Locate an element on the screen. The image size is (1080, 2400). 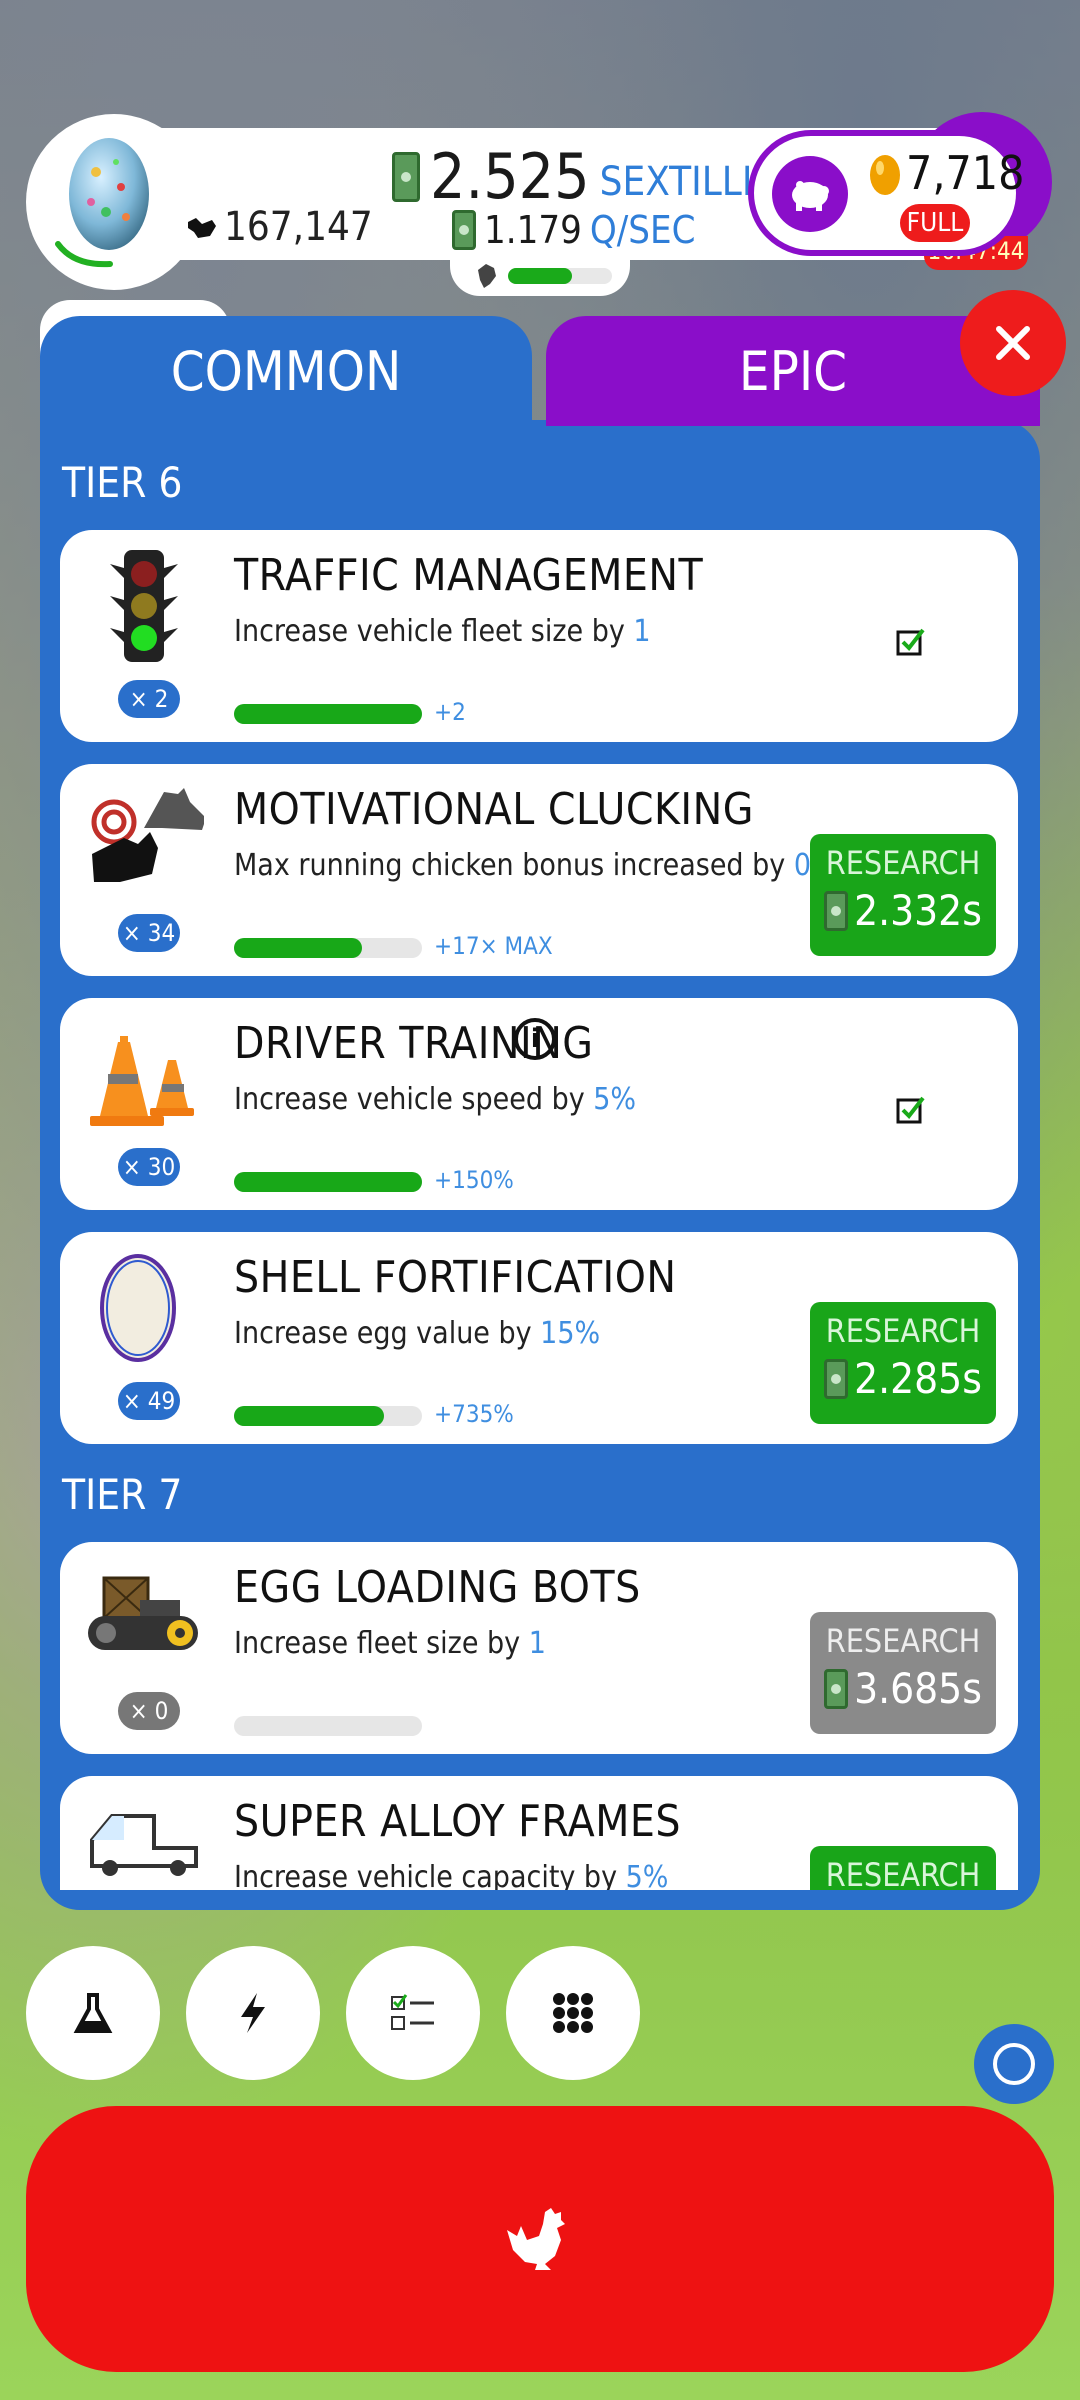
research-bonus: +735% is located at coordinates (474, 1414).